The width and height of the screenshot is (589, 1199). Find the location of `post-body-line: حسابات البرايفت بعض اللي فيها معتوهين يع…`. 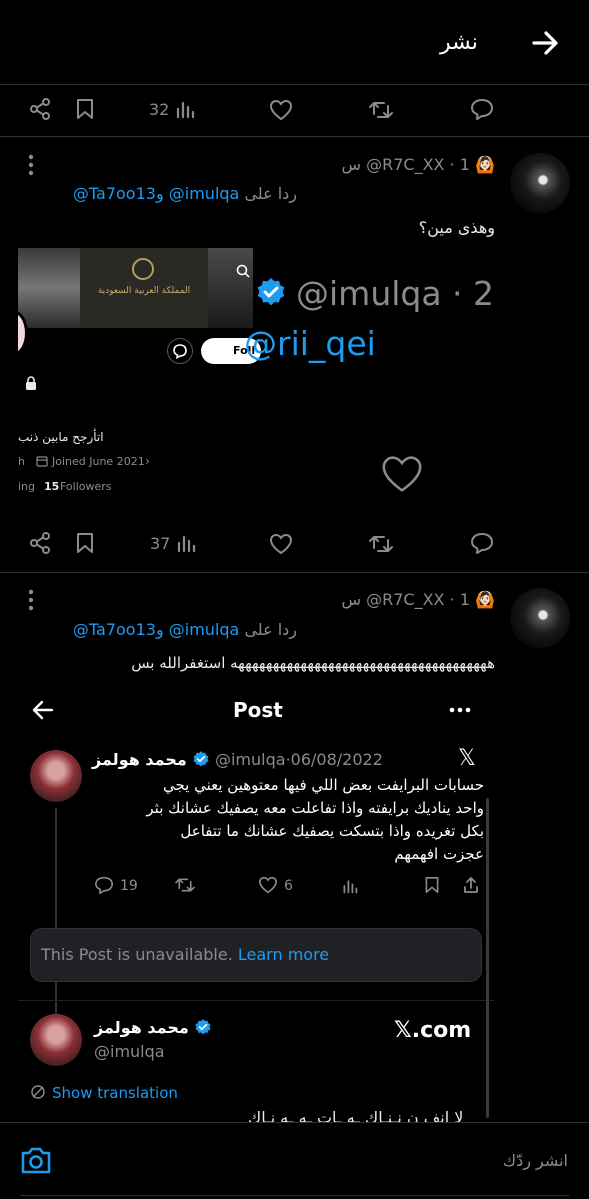

post-body-line: حسابات البرايفت بعض اللي فيها معتوهين يع… is located at coordinates (323, 785).